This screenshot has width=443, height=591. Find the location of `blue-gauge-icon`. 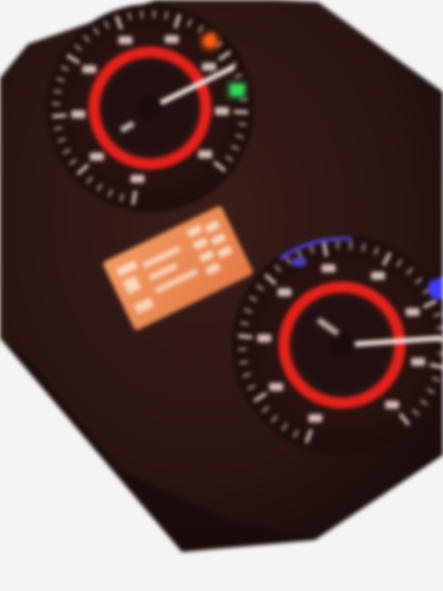

blue-gauge-icon is located at coordinates (299, 262).